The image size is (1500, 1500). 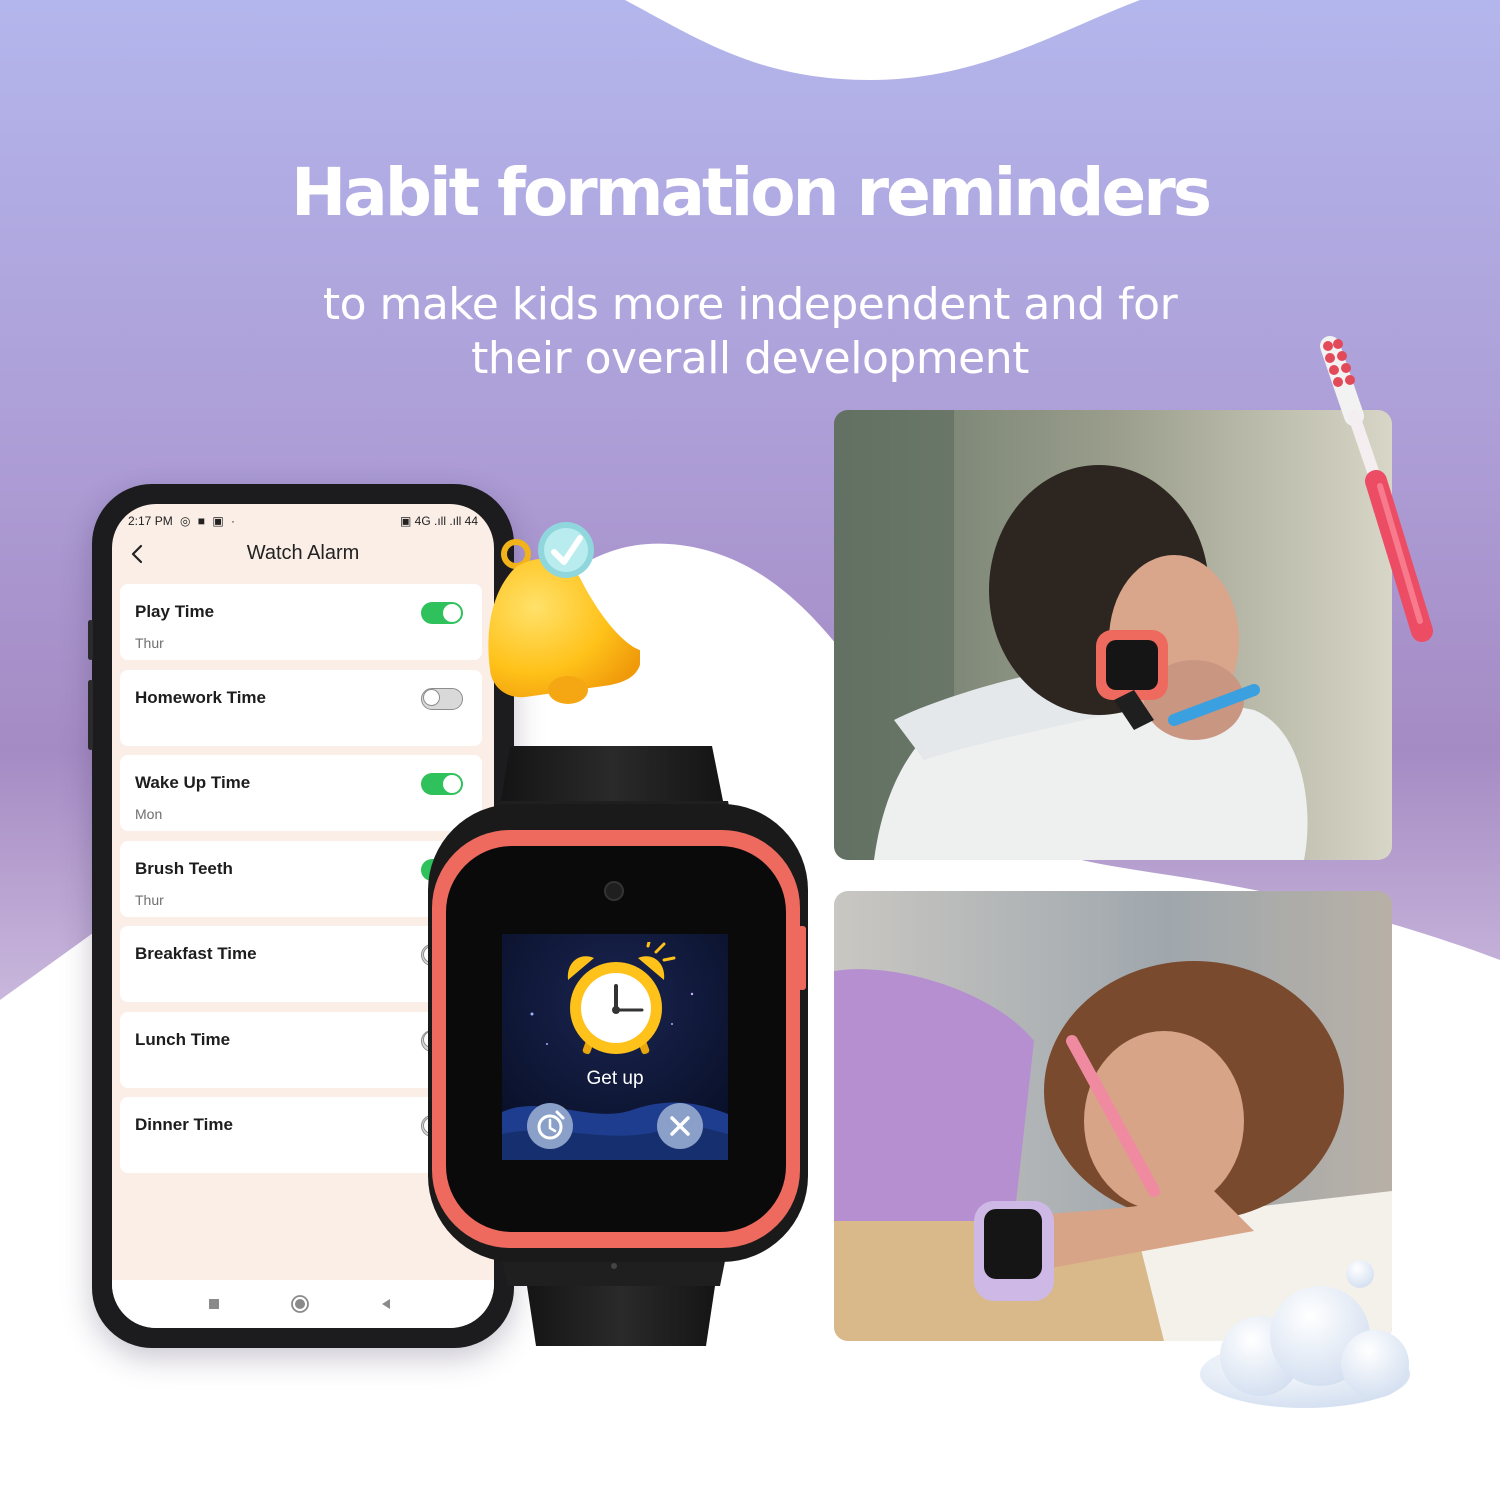 I want to click on subheadline-line-1: to make kids more independent and for, so click(x=750, y=304).